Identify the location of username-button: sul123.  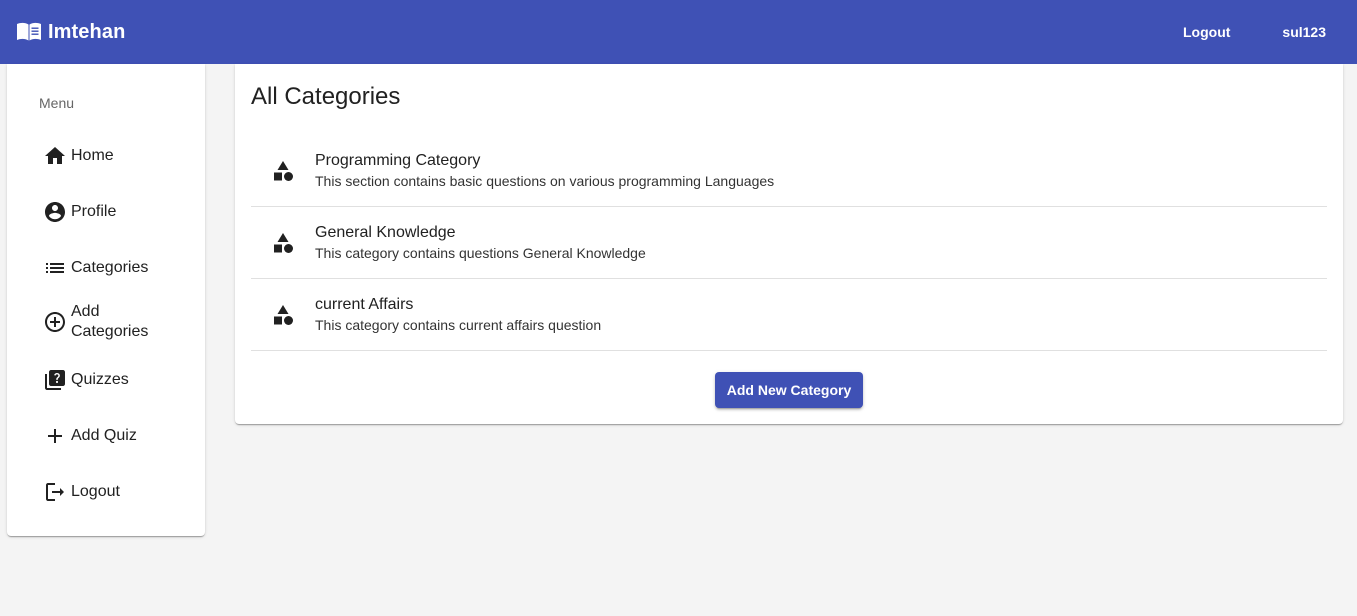
(1304, 32).